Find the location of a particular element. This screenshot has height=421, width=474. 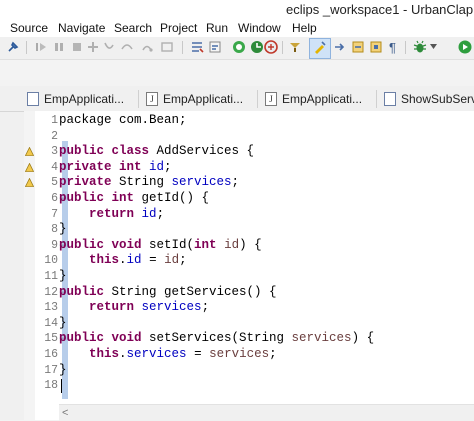

step-over-icon is located at coordinates (127, 47).